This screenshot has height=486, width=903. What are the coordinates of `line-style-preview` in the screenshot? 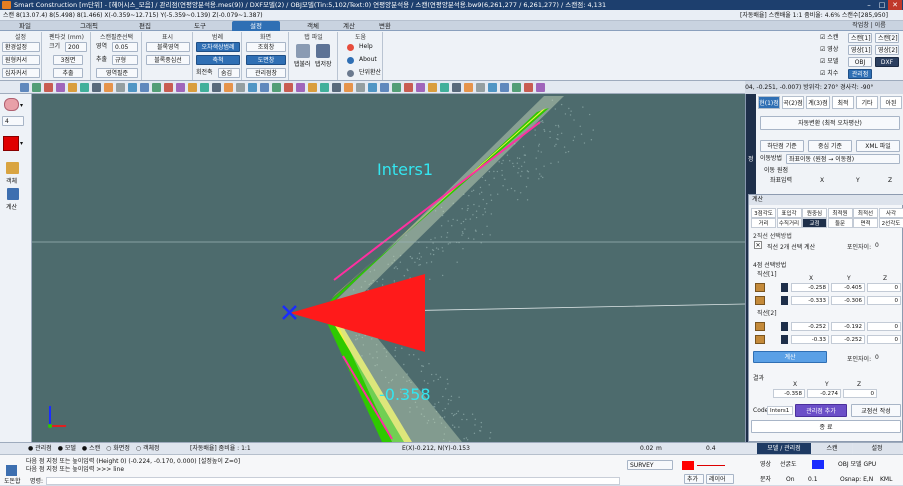 It's located at (711, 465).